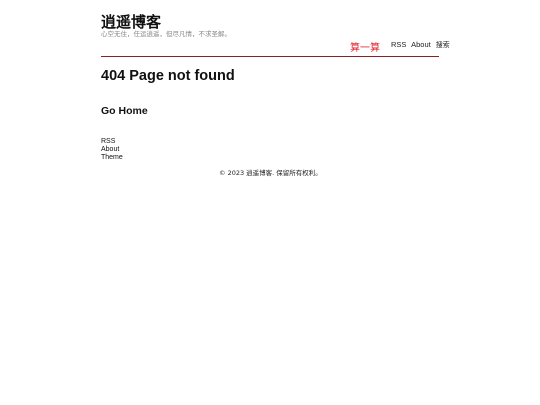  What do you see at coordinates (398, 44) in the screenshot?
I see `nav-rss-link: RSS` at bounding box center [398, 44].